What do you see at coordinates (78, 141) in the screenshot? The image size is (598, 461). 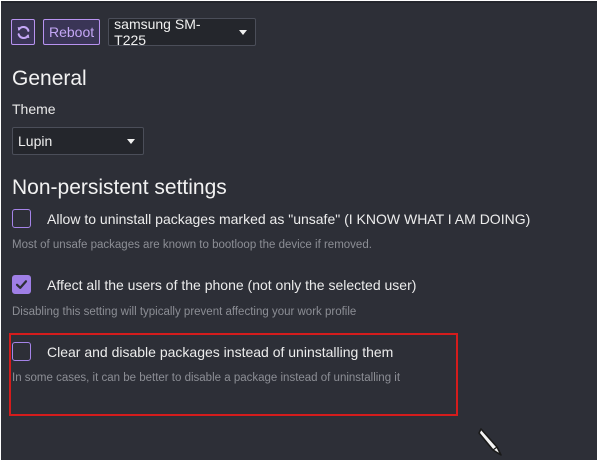 I see `theme-select: Lupin` at bounding box center [78, 141].